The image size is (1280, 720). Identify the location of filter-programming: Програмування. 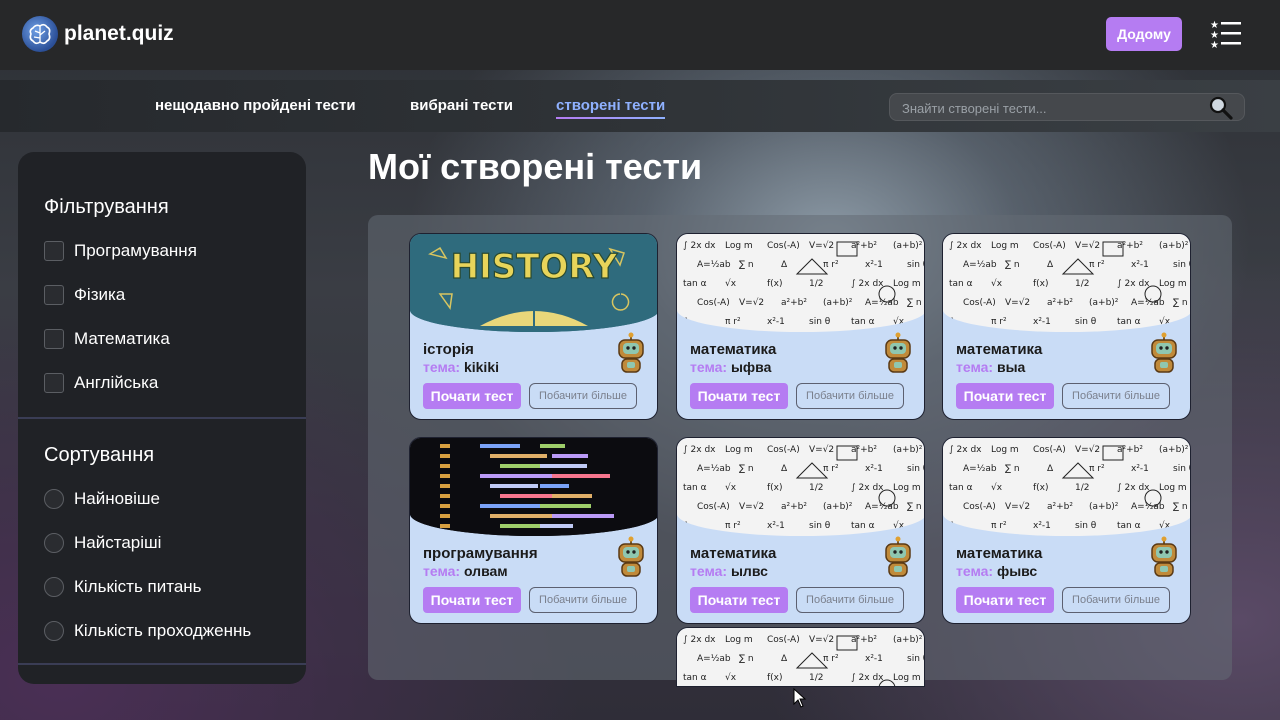
(120, 251).